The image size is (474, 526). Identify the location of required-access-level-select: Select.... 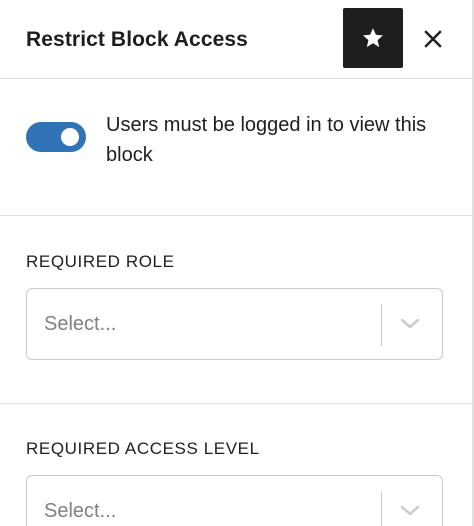
(234, 500).